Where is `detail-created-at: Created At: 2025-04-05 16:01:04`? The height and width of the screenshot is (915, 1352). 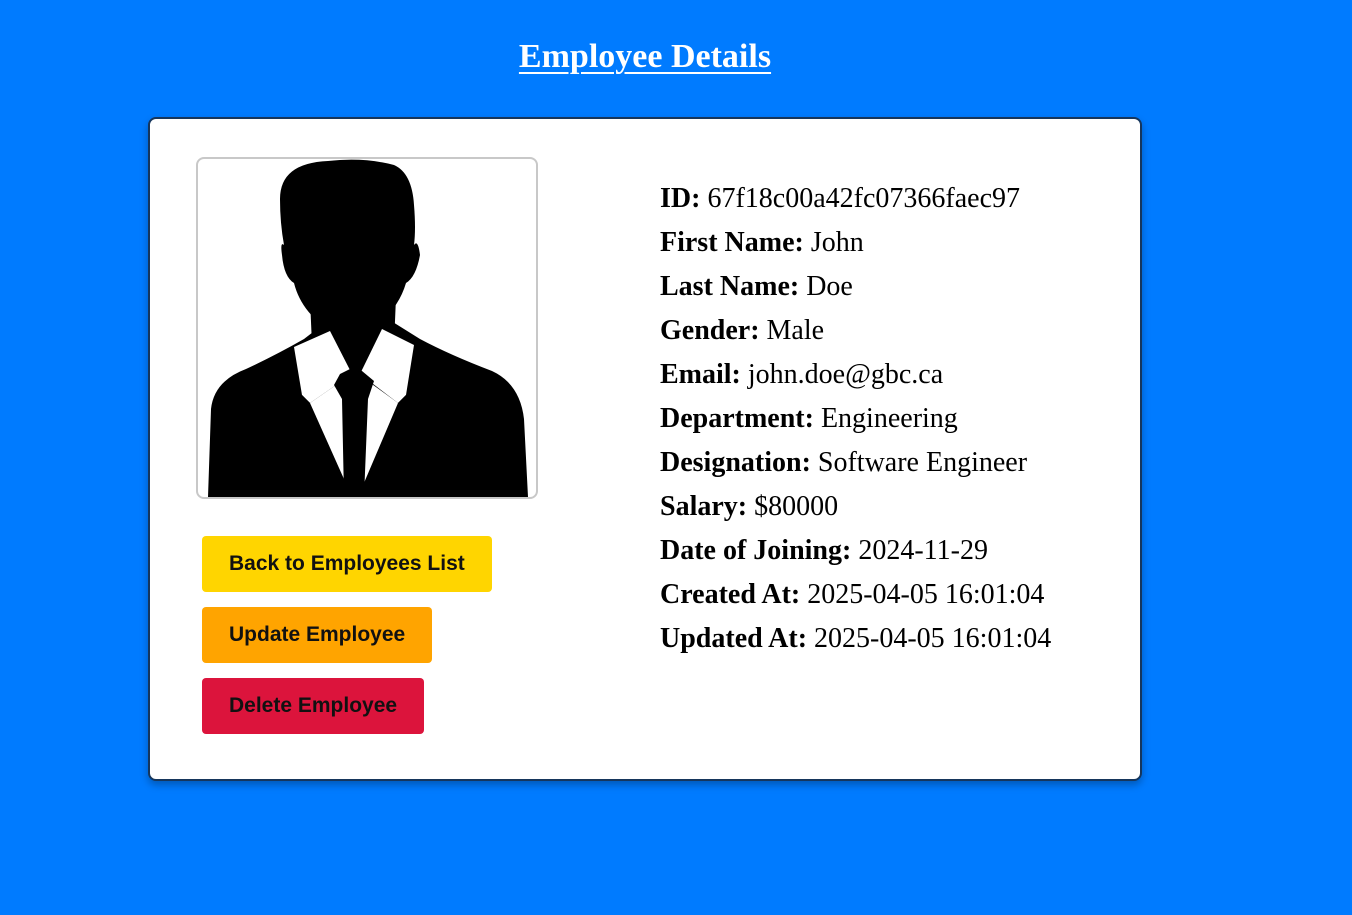
detail-created-at: Created At: 2025-04-05 16:01:04 is located at coordinates (855, 595).